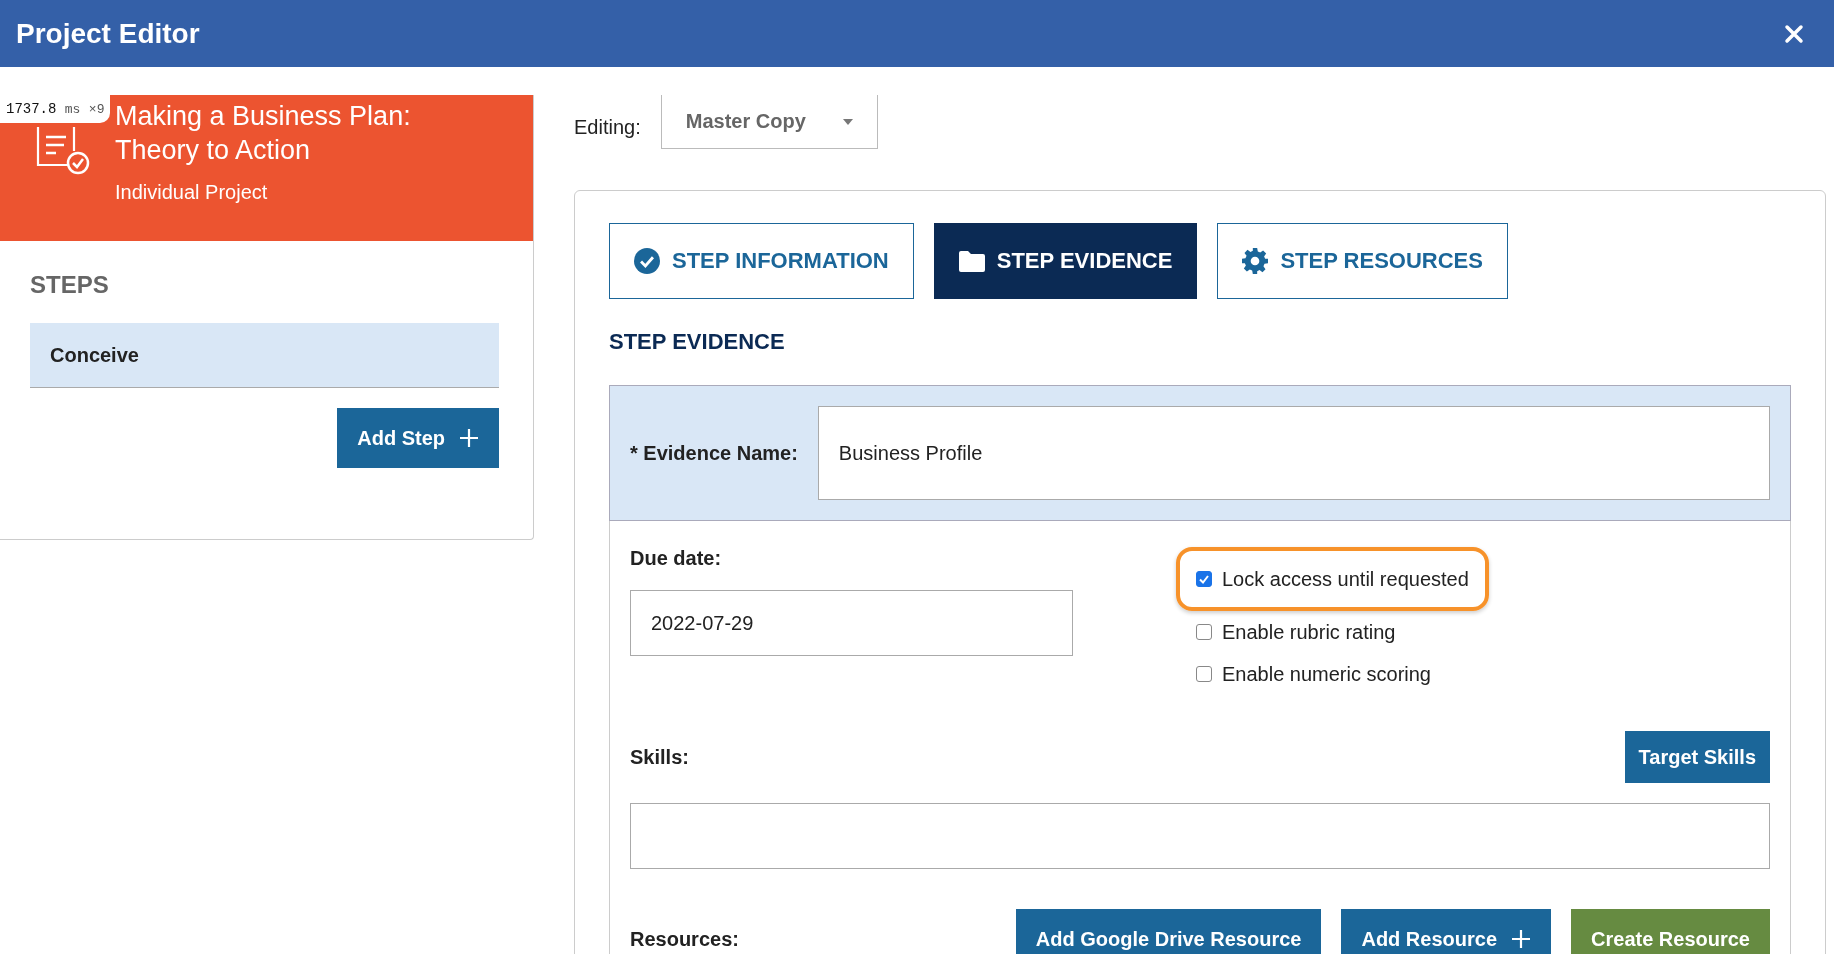 The height and width of the screenshot is (954, 1834). Describe the element at coordinates (1255, 261) in the screenshot. I see `gear-icon` at that location.